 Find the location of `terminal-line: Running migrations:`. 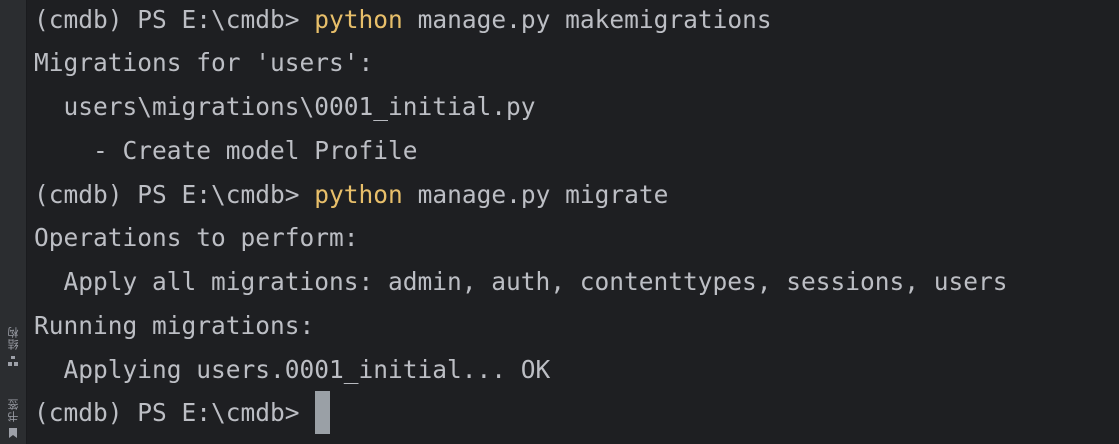

terminal-line: Running migrations: is located at coordinates (174, 325).